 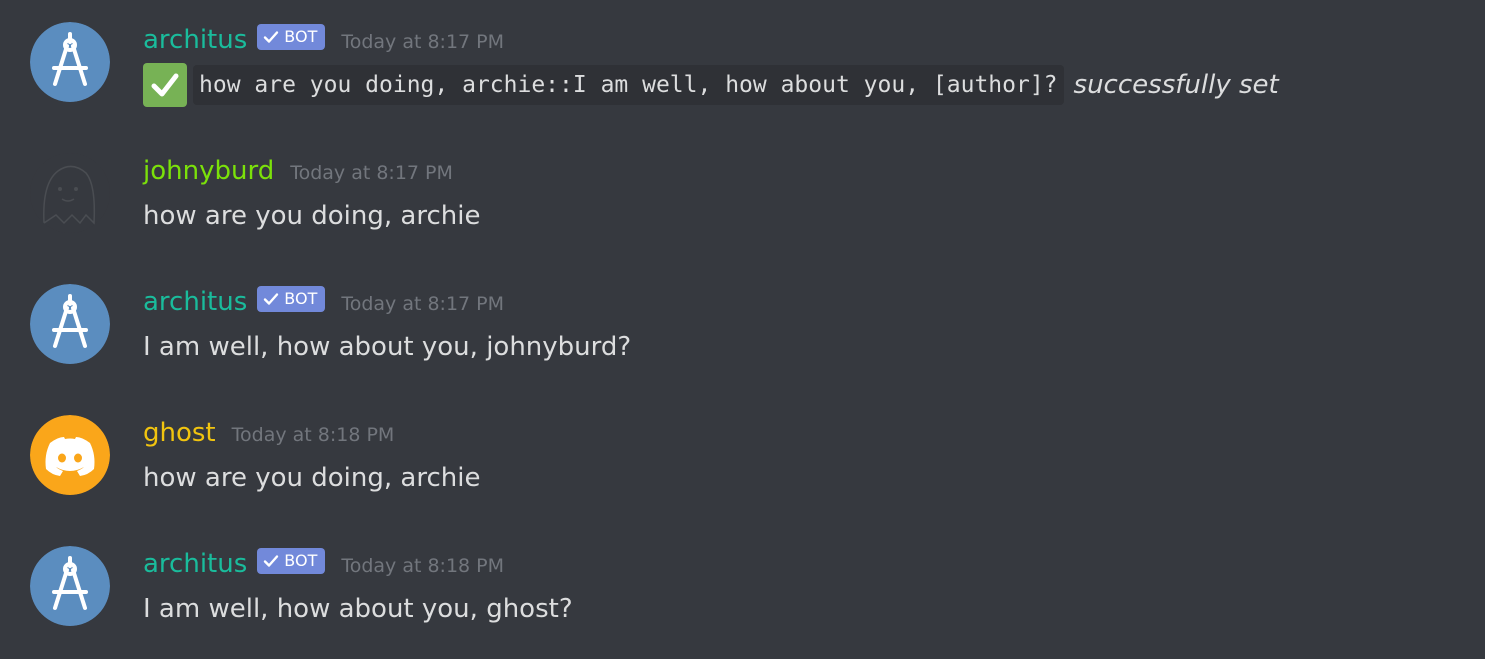 I want to click on ghost-sketch-icon, so click(x=70, y=193).